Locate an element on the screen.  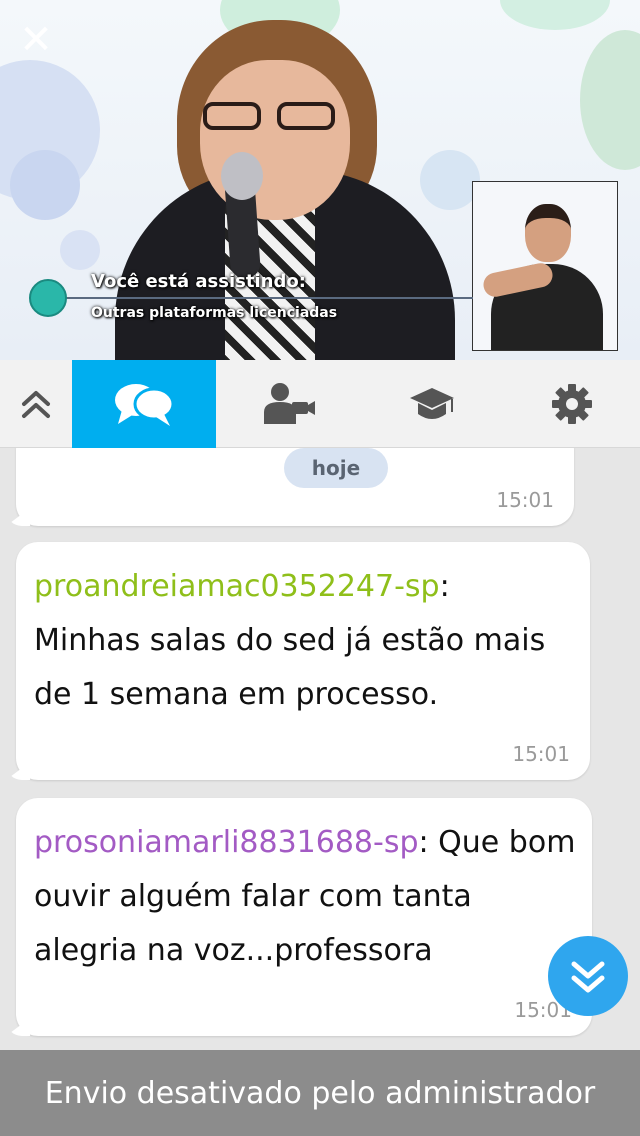
gear-icon is located at coordinates (572, 404).